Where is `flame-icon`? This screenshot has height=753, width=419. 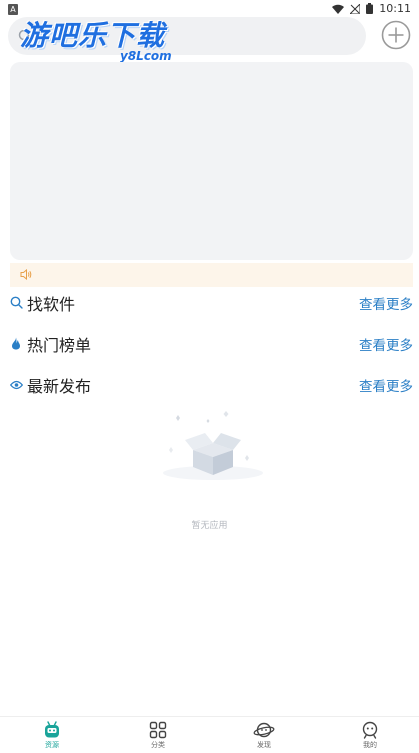 flame-icon is located at coordinates (16, 343).